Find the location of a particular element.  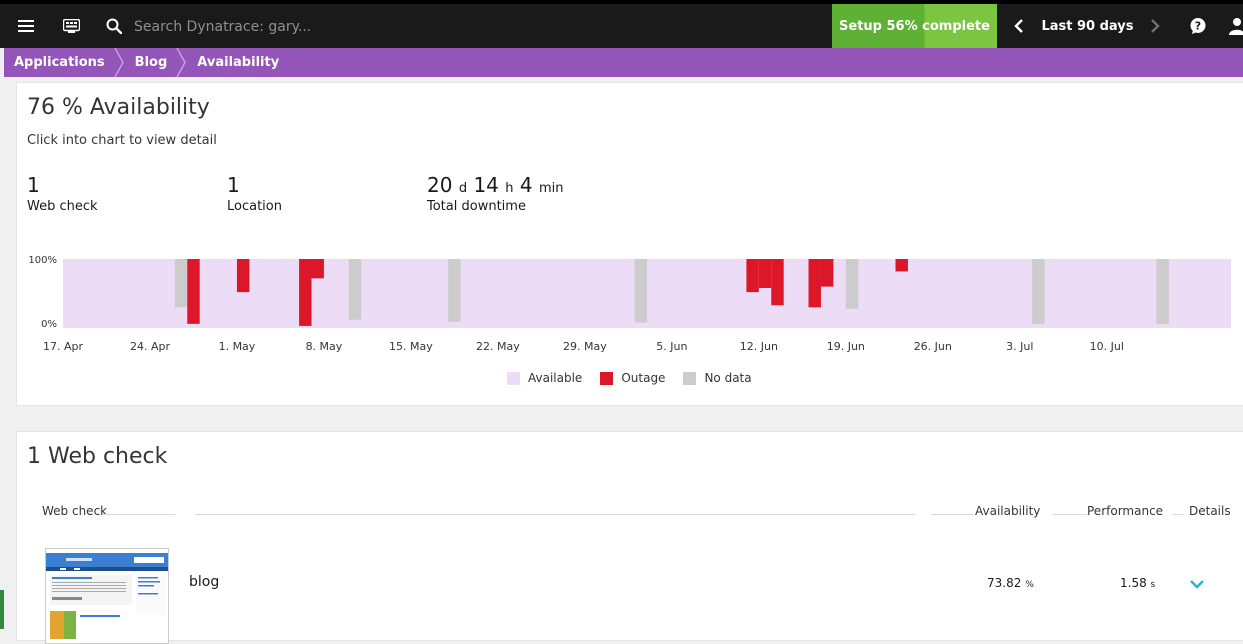

kpi-label: Web check is located at coordinates (62, 206).